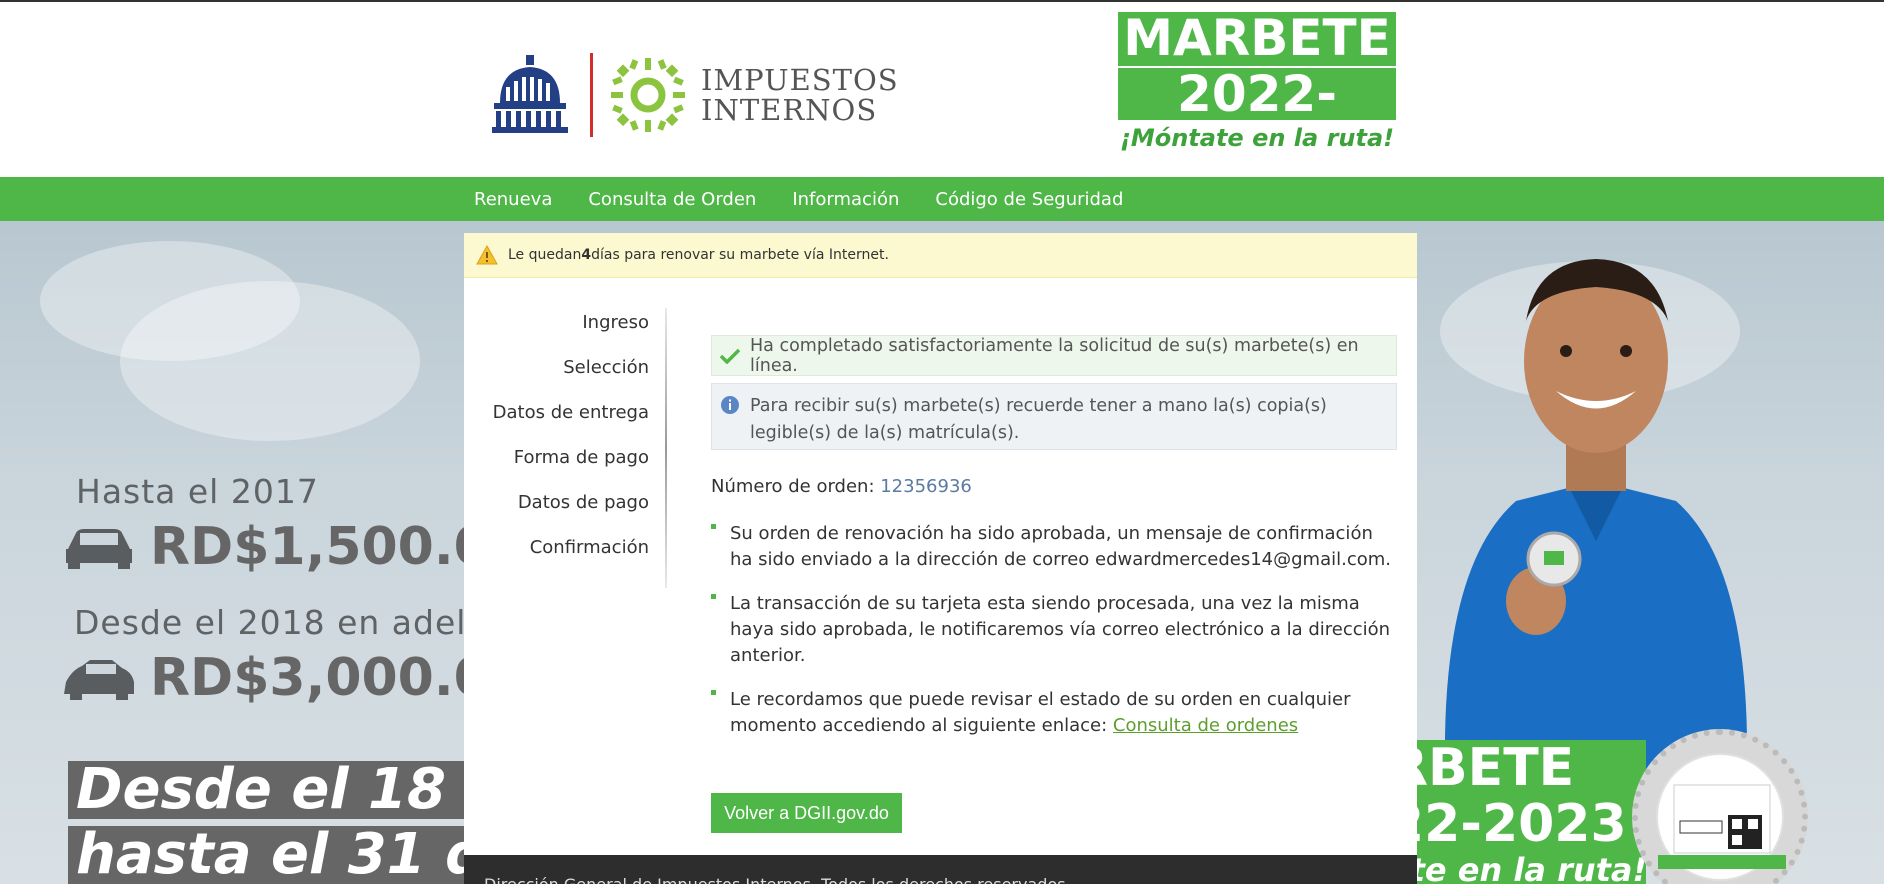  Describe the element at coordinates (666, 448) in the screenshot. I see `sidebar-divider` at that location.